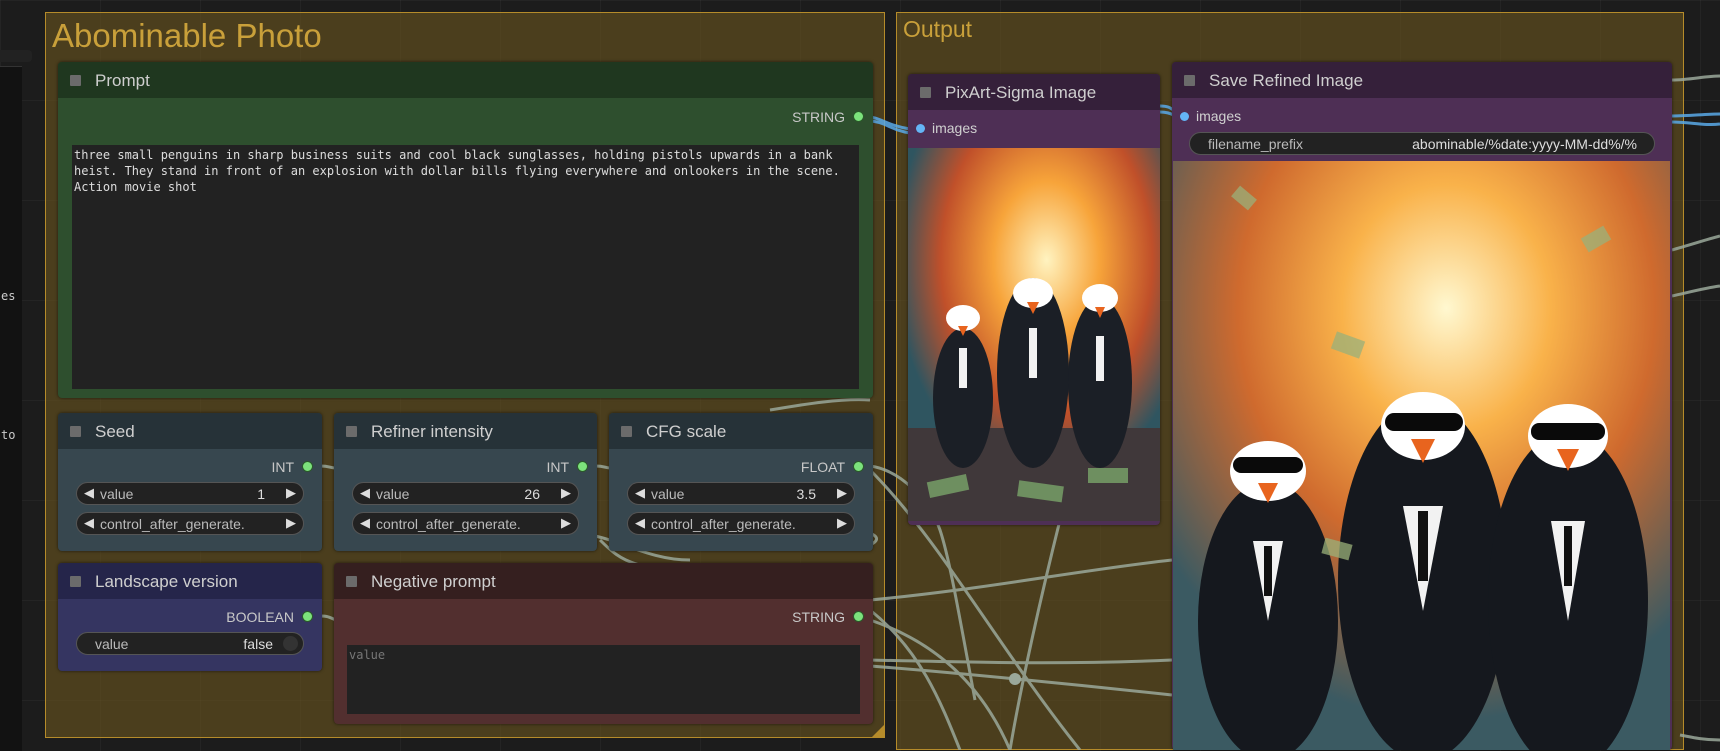 Image resolution: width=1720 pixels, height=751 pixels. Describe the element at coordinates (603, 581) in the screenshot. I see `negative-node-header: Negative prompt` at that location.